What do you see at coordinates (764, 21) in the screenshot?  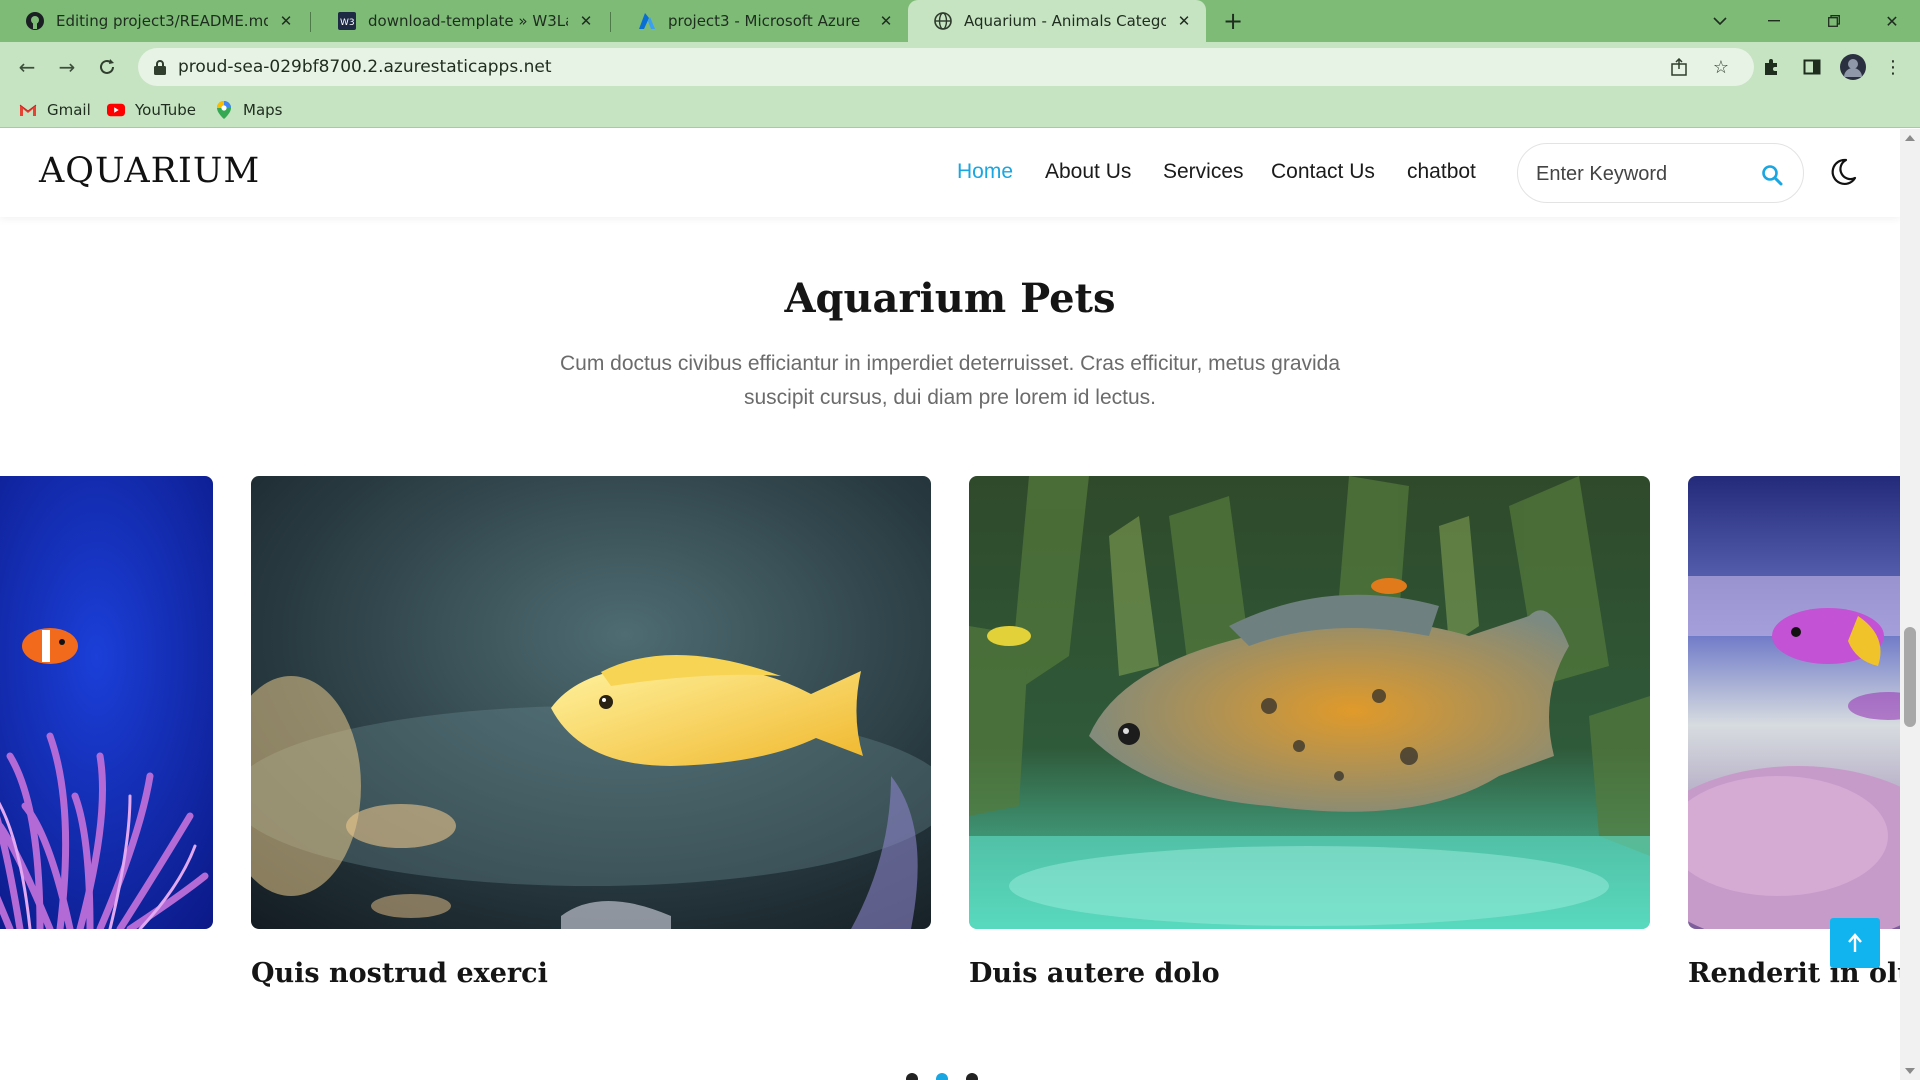 I see `tab-title: project3 - Microsoft Azure` at bounding box center [764, 21].